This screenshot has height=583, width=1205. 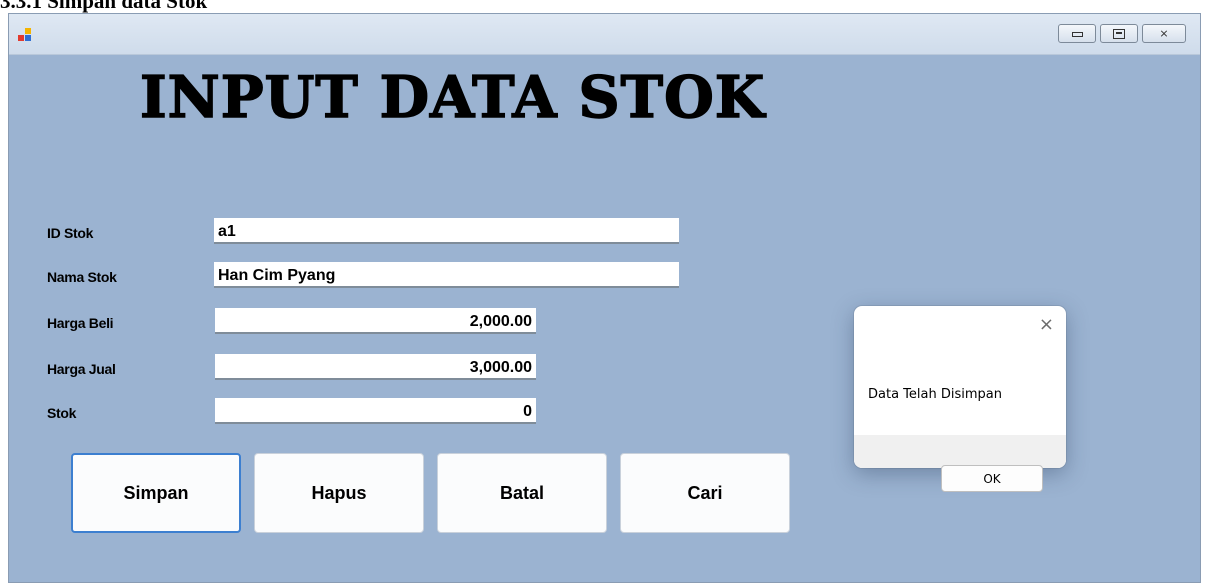 I want to click on label-id-stok: ID Stok, so click(x=70, y=233).